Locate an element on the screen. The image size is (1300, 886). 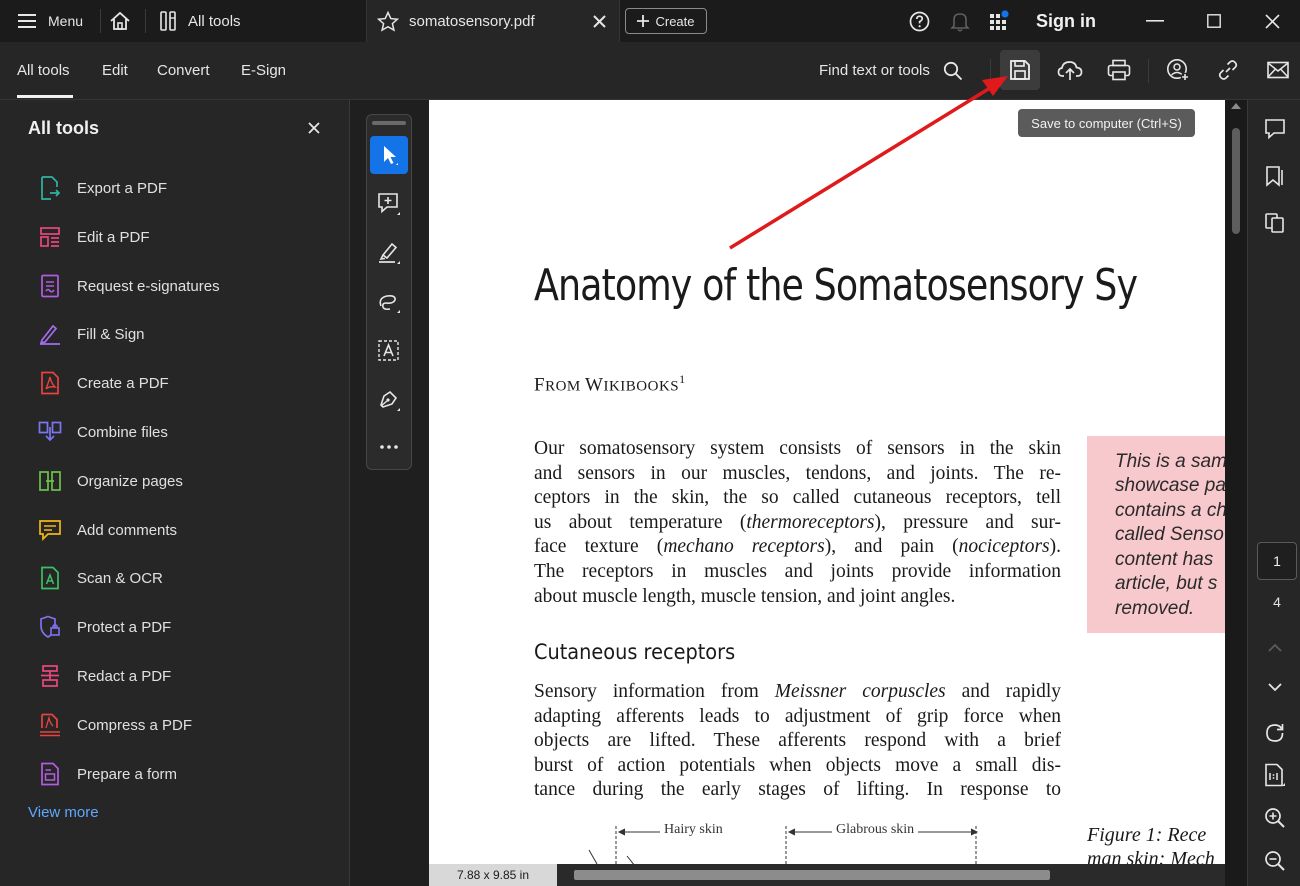
quick-tools-strip is located at coordinates (389, 292).